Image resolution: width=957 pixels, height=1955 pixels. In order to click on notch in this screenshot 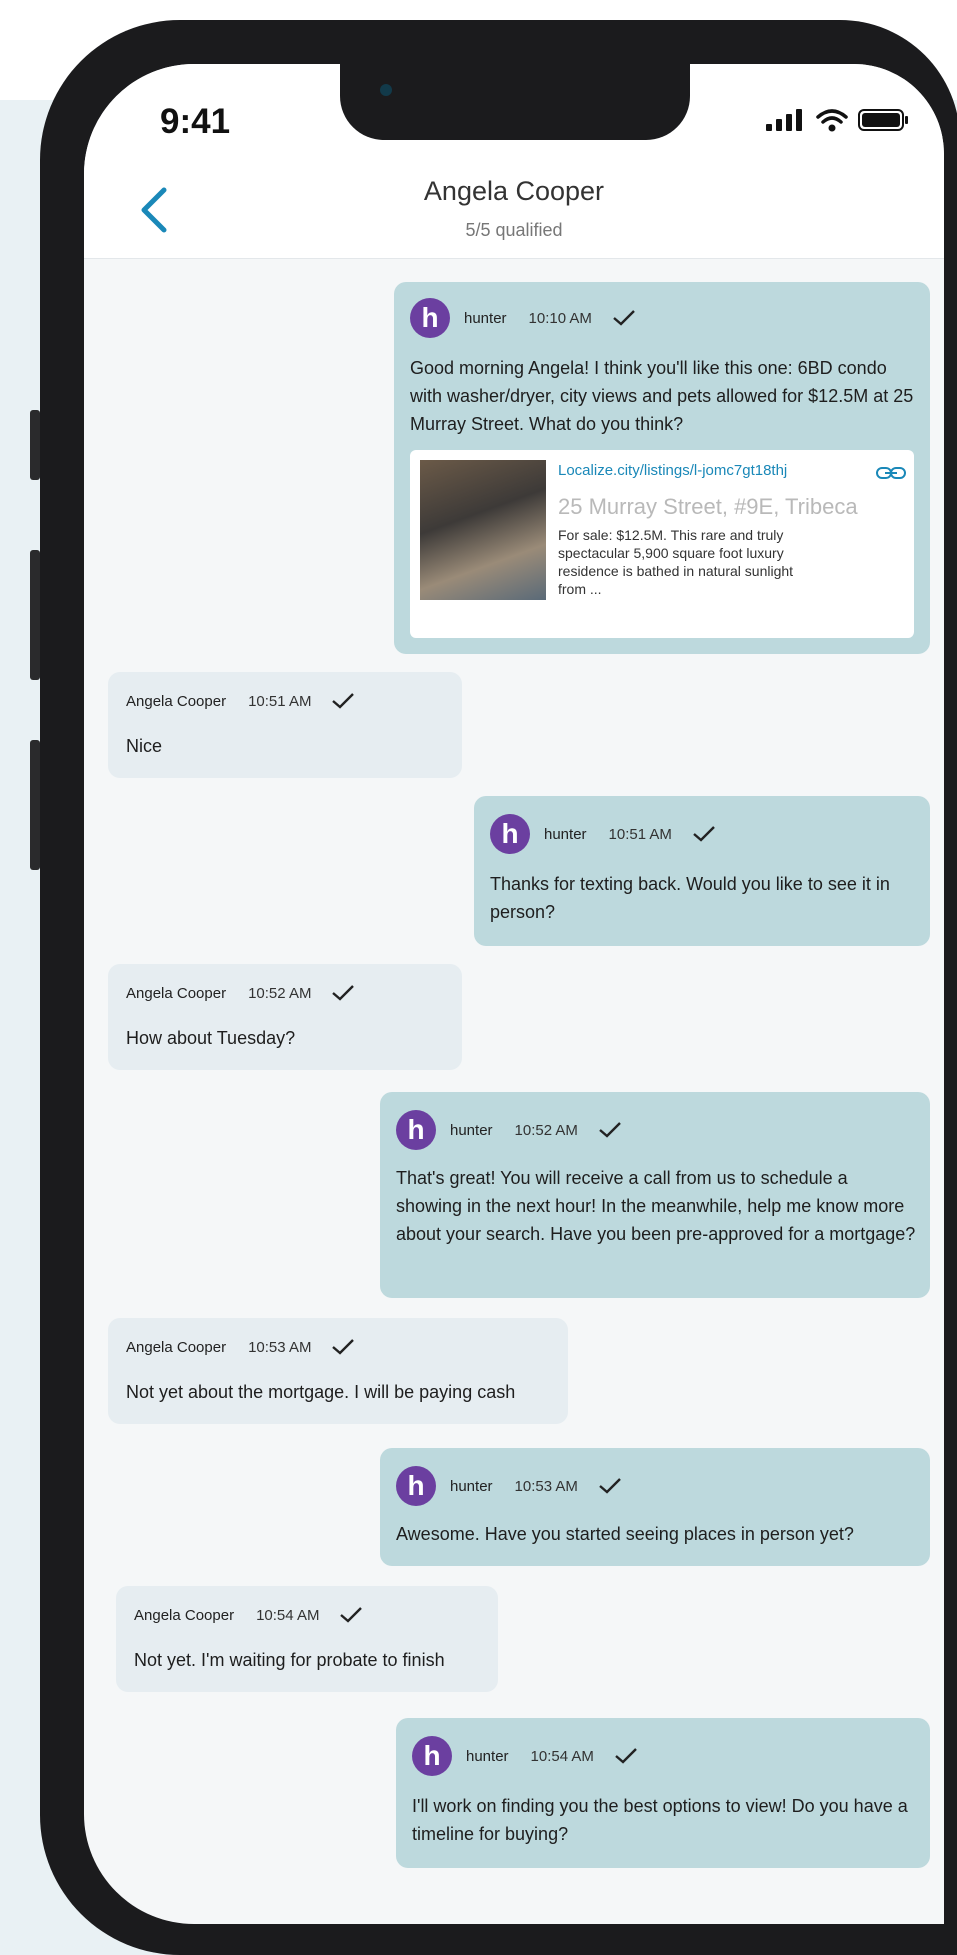, I will do `click(515, 102)`.